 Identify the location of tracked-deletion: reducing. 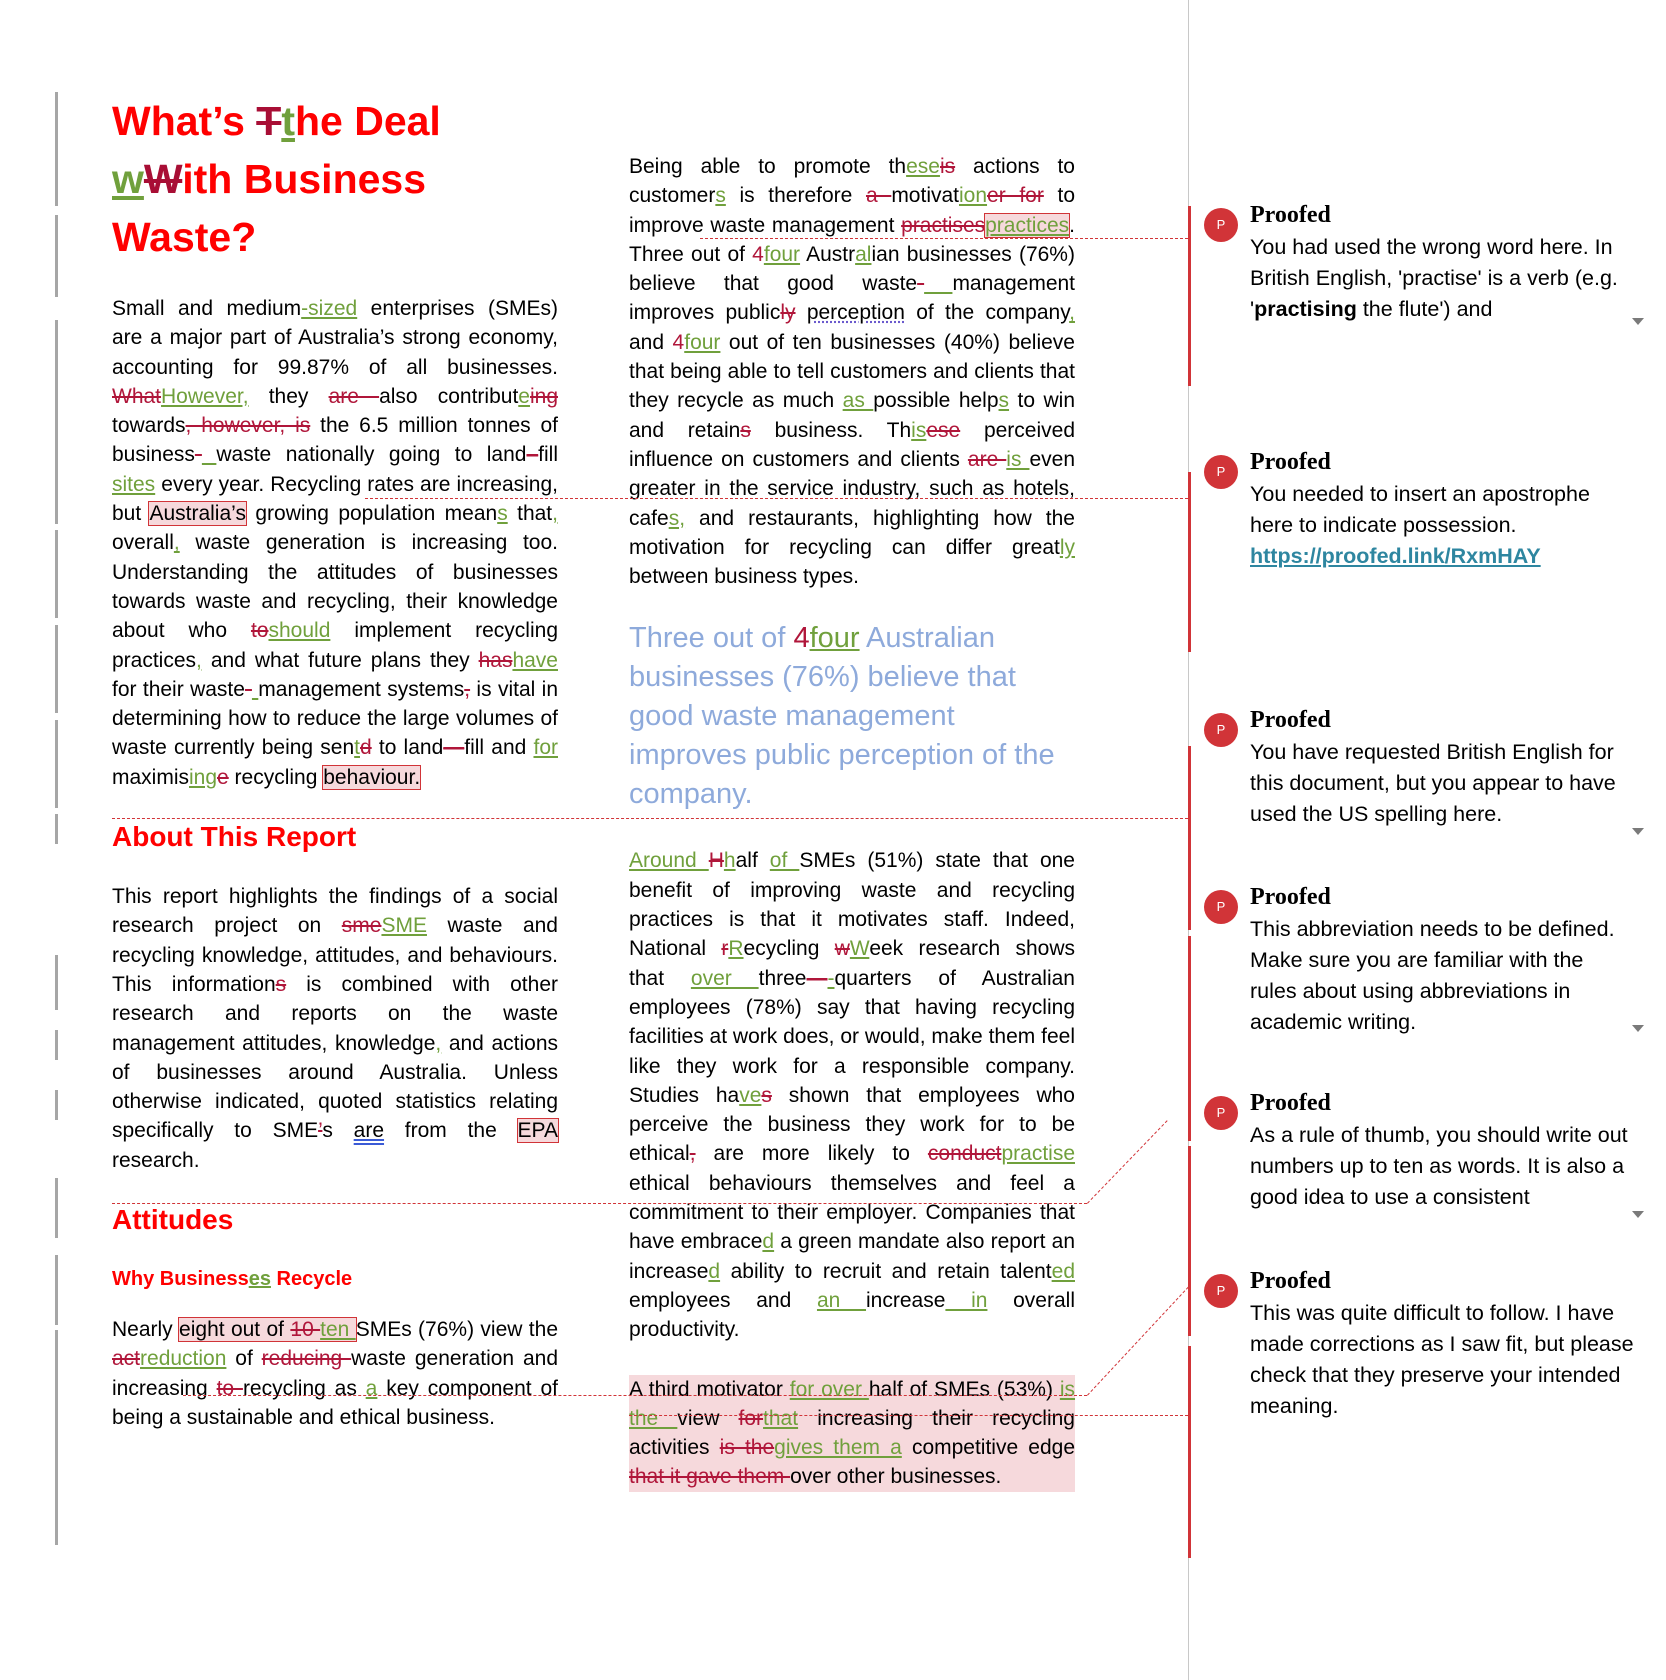
(306, 1359).